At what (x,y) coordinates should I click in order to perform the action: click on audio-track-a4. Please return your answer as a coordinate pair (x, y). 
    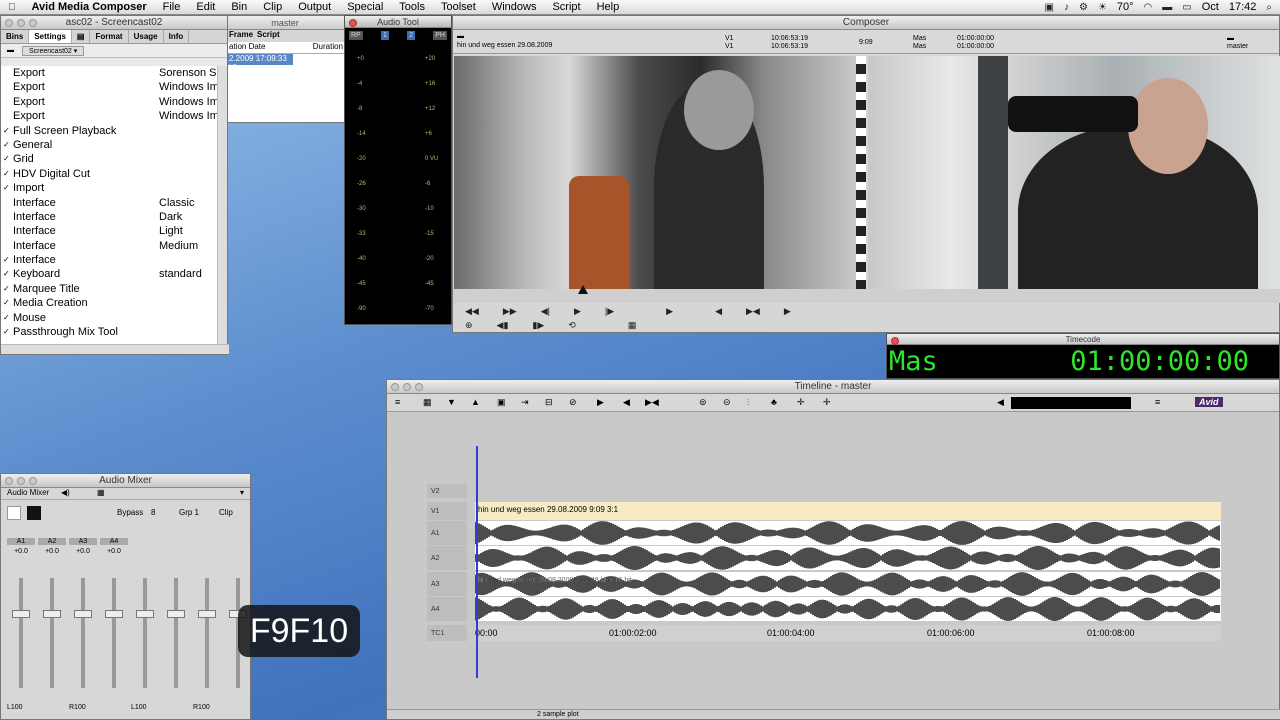
    Looking at the image, I should click on (848, 609).